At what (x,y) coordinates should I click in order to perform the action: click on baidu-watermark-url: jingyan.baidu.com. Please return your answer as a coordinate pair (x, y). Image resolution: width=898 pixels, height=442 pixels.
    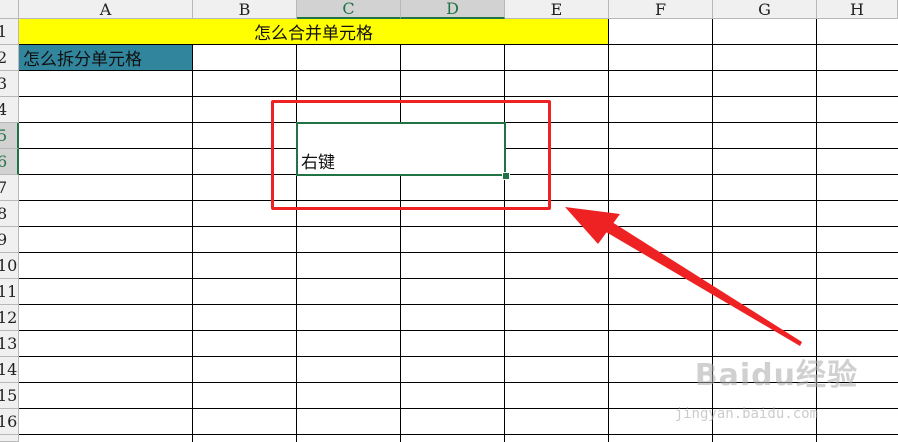
    Looking at the image, I should click on (746, 414).